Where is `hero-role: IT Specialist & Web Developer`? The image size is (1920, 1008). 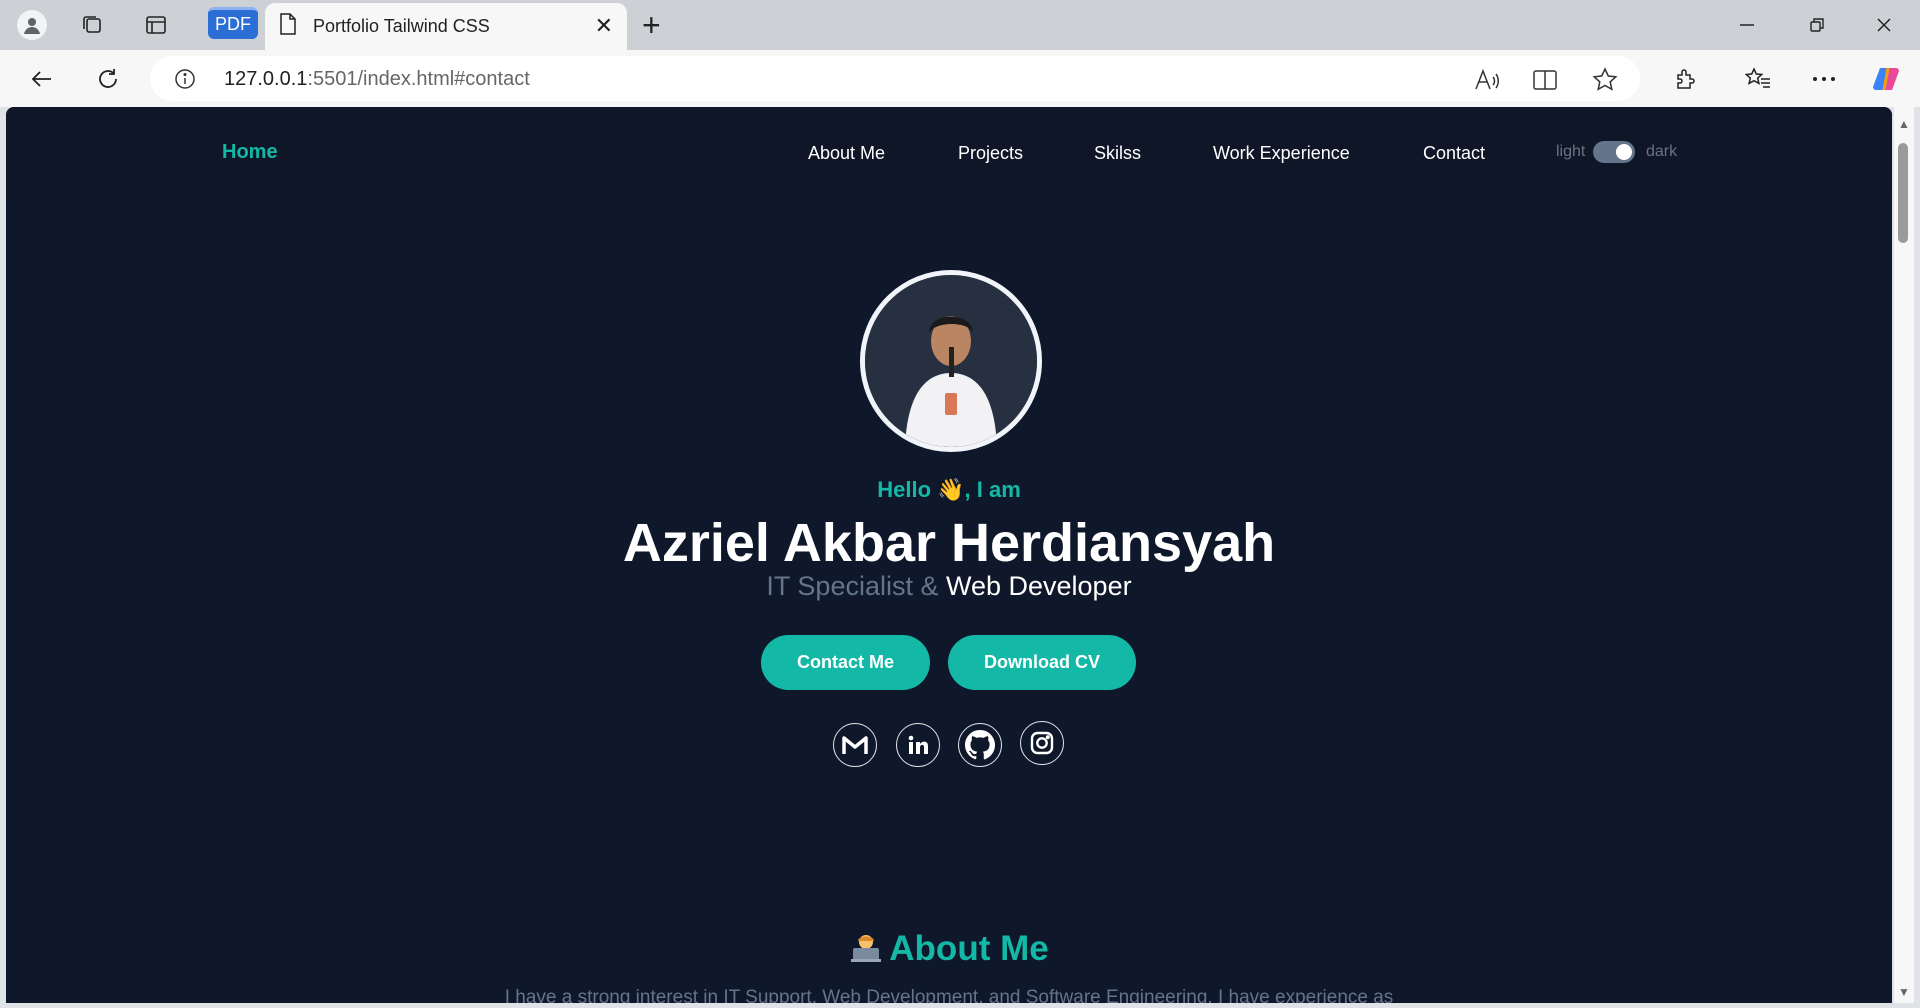 hero-role: IT Specialist & Web Developer is located at coordinates (949, 586).